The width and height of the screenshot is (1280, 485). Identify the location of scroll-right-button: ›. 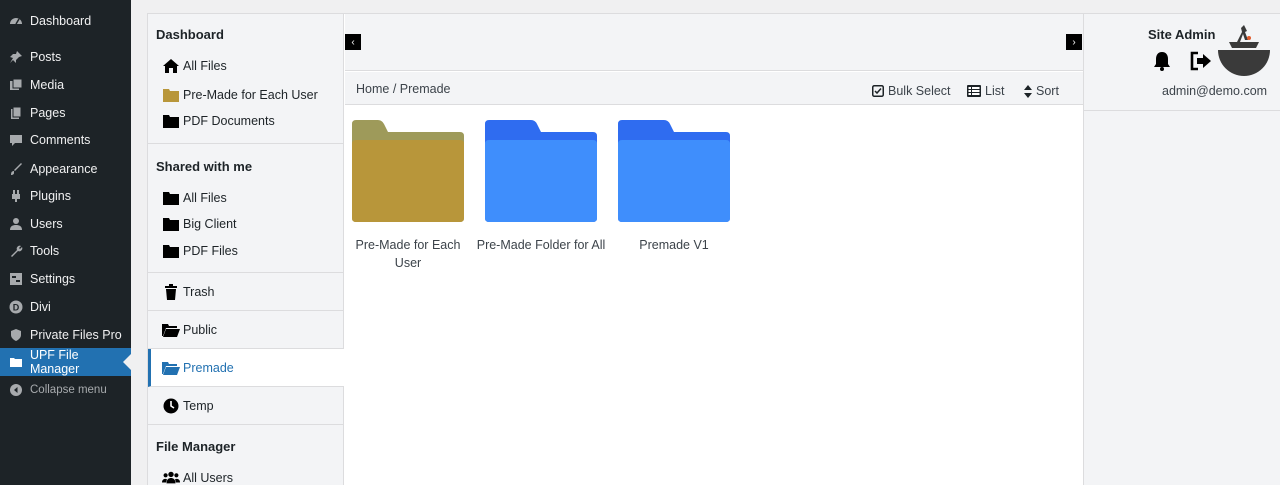
(1074, 42).